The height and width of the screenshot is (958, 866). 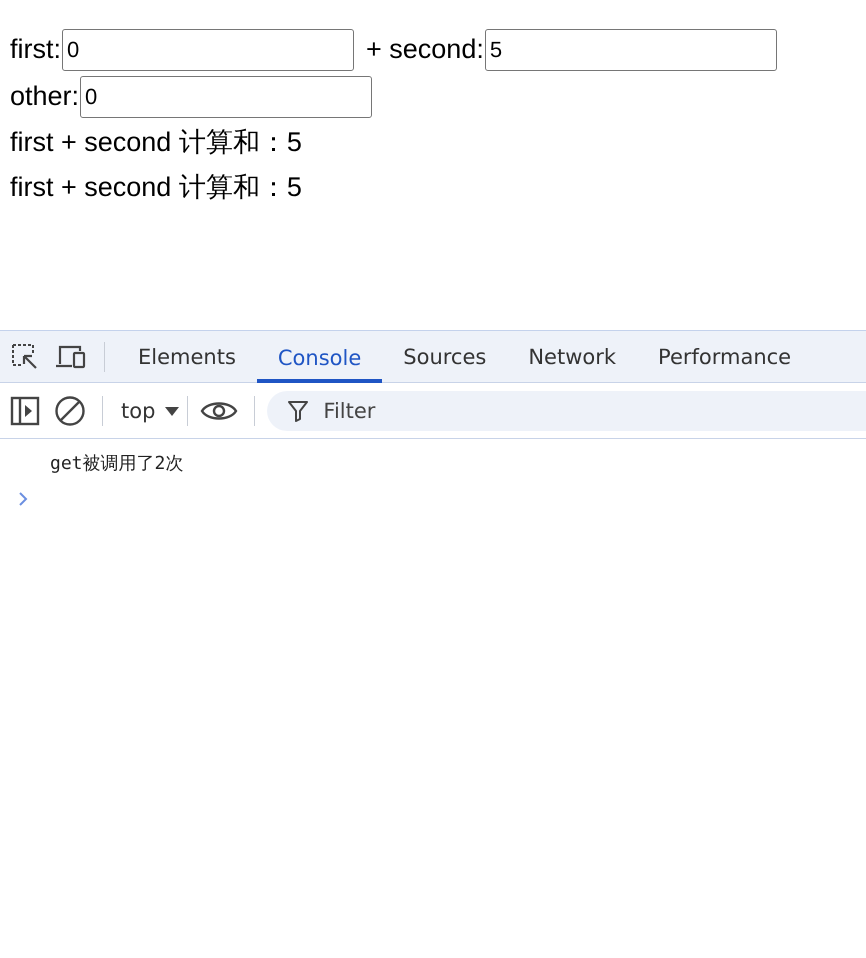 What do you see at coordinates (70, 410) in the screenshot?
I see `clear-icon` at bounding box center [70, 410].